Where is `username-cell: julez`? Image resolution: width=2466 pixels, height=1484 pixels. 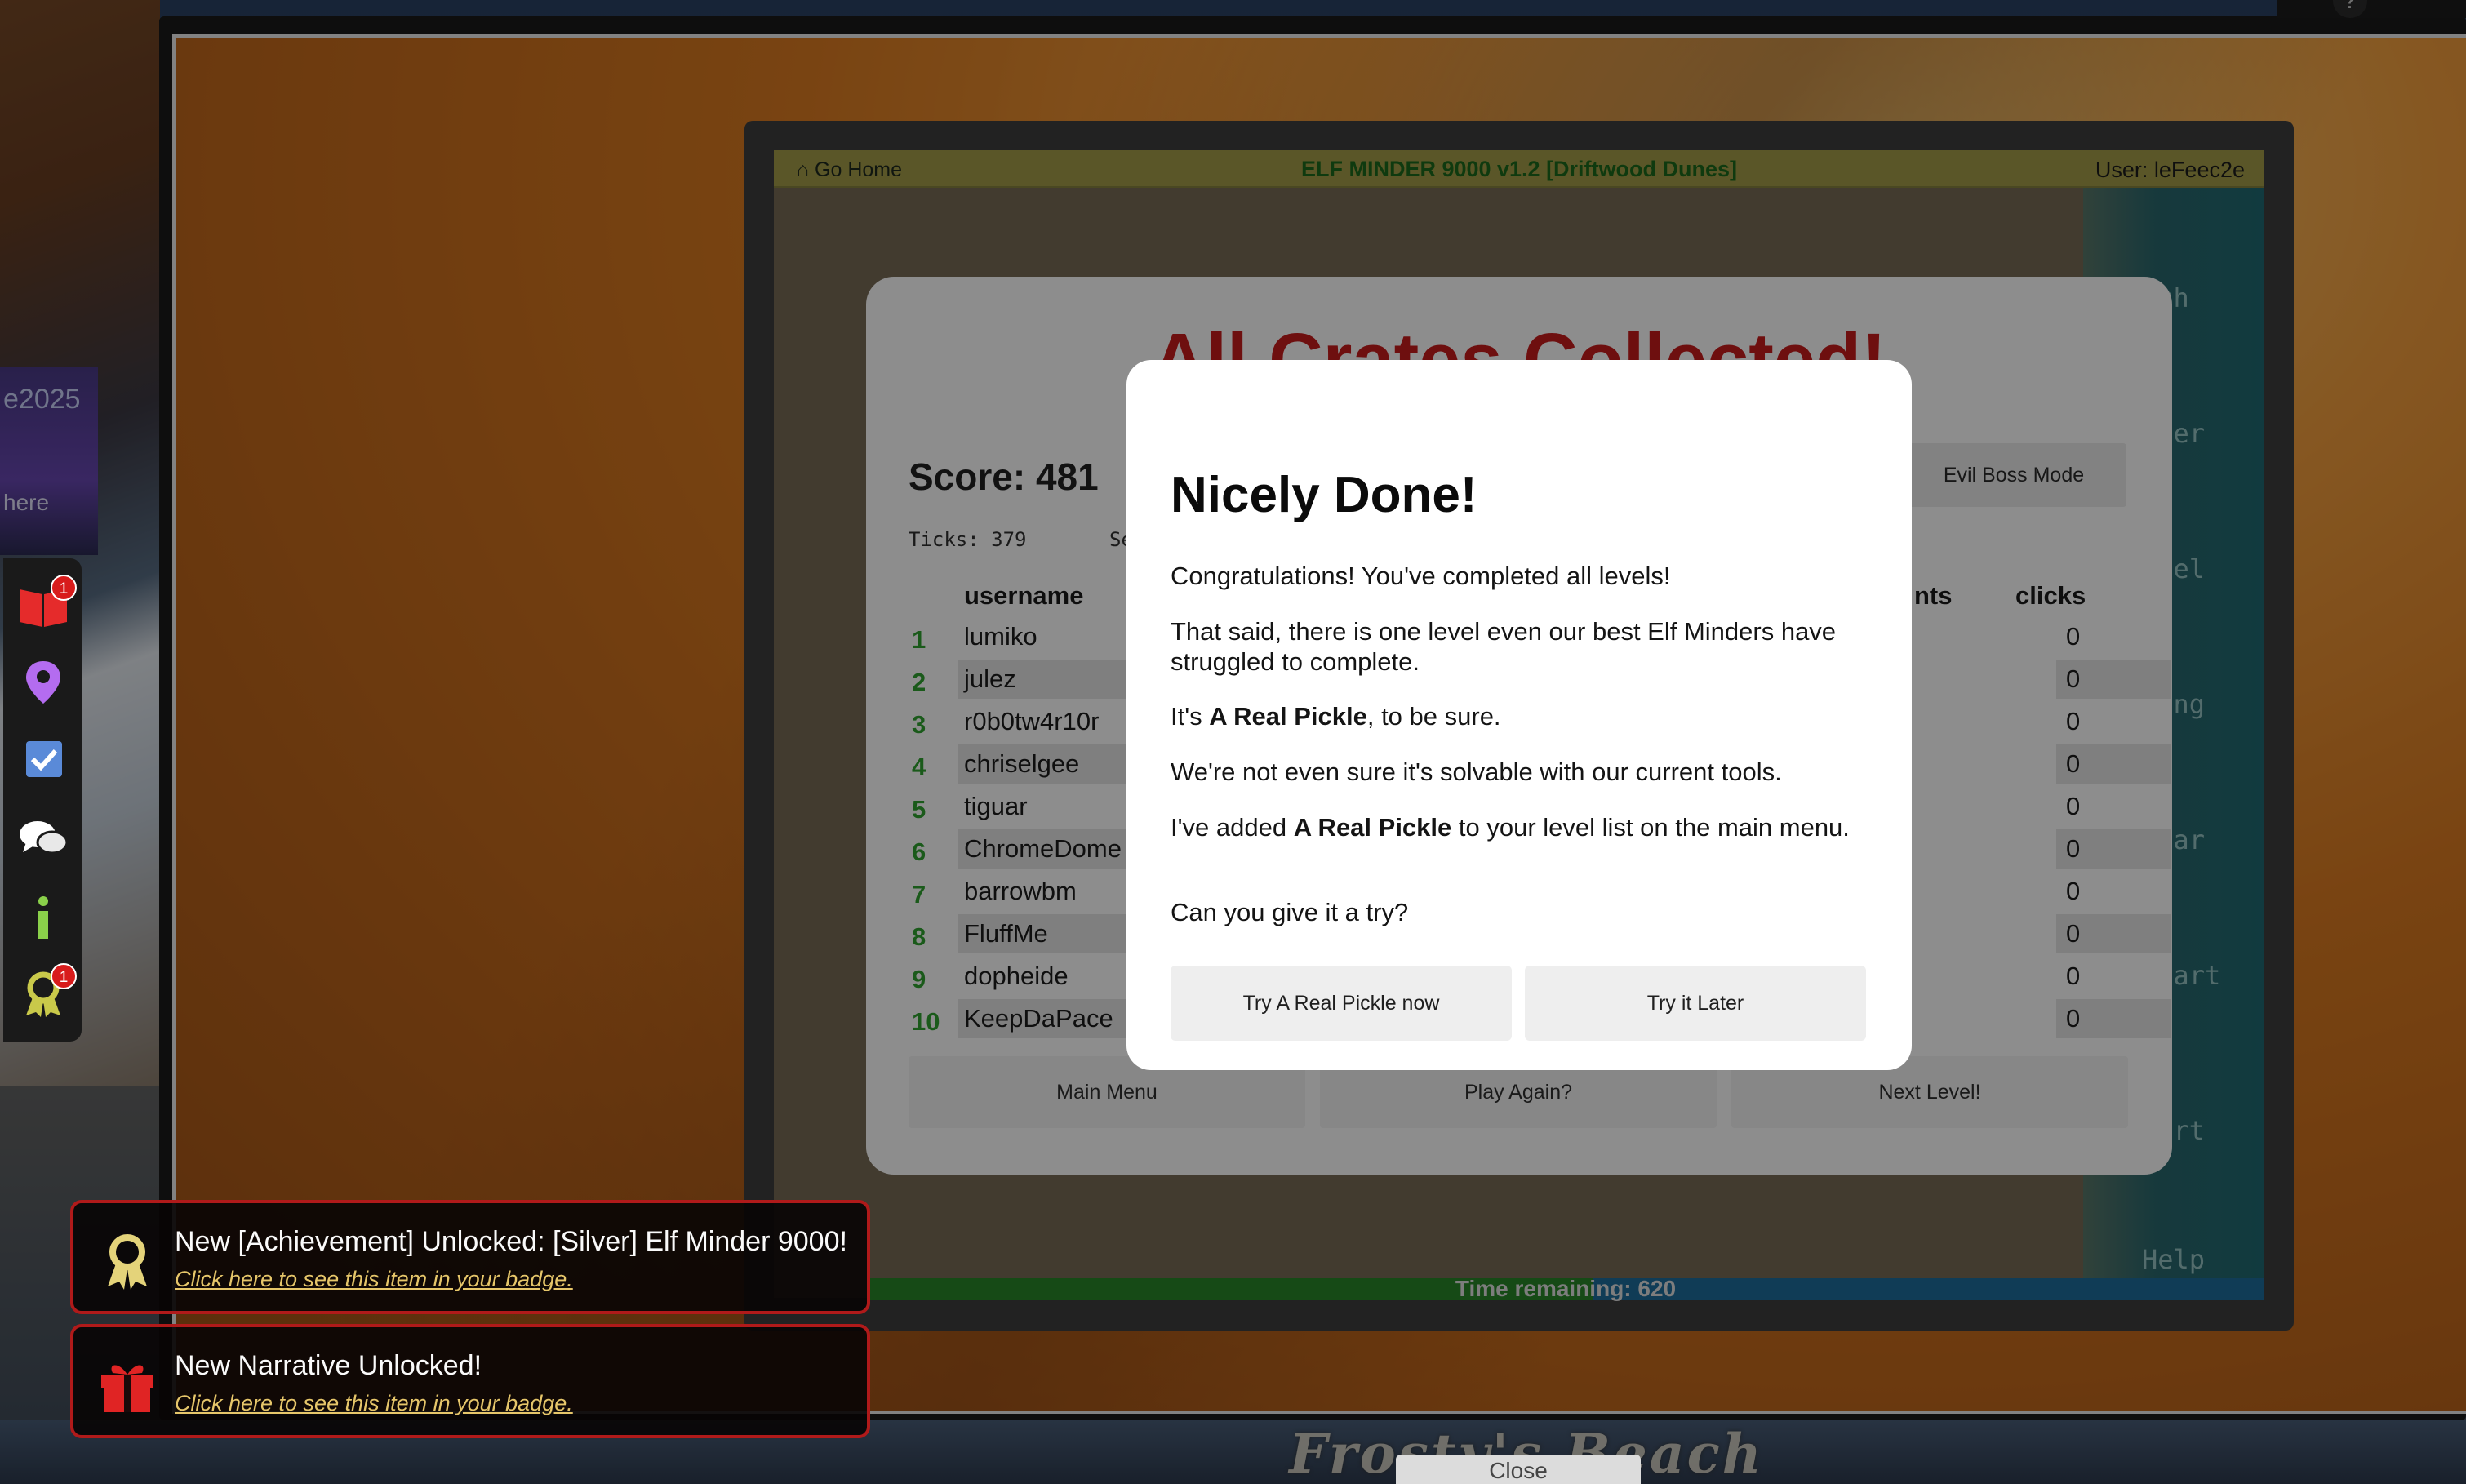
username-cell: julez is located at coordinates (1047, 679).